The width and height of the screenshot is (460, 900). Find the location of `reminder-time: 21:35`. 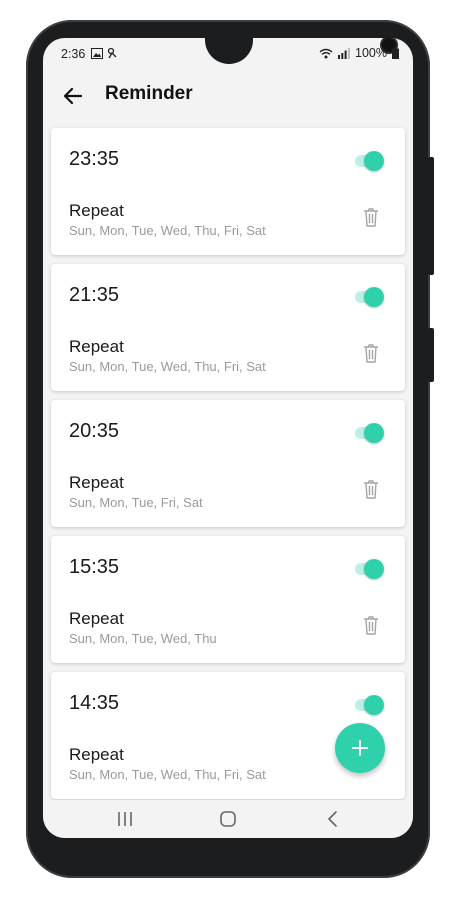

reminder-time: 21:35 is located at coordinates (94, 295).